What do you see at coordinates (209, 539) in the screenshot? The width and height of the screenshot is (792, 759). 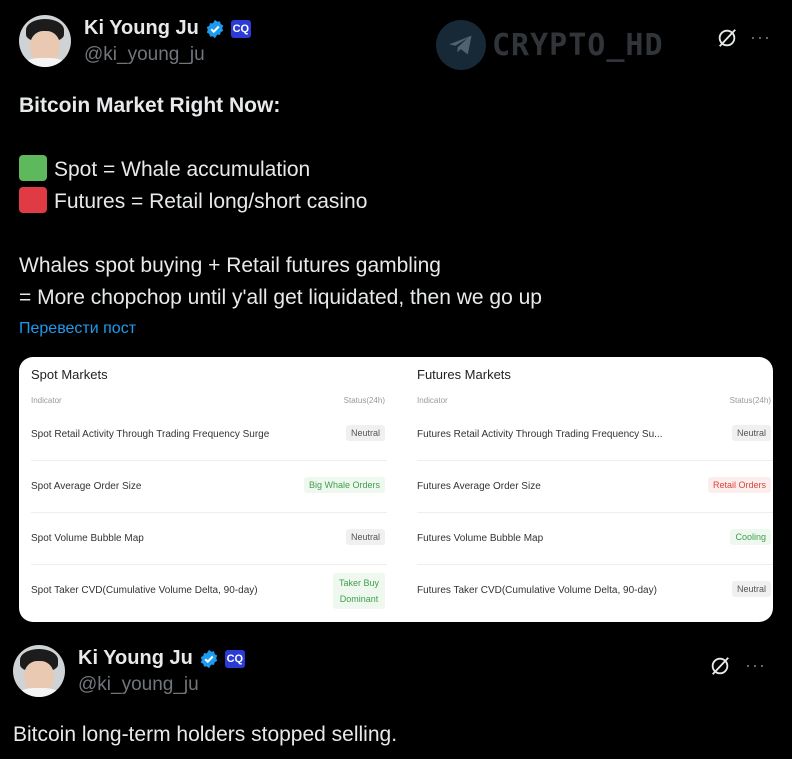 I see `table-row: Spot Volume Bubble Map Neutral` at bounding box center [209, 539].